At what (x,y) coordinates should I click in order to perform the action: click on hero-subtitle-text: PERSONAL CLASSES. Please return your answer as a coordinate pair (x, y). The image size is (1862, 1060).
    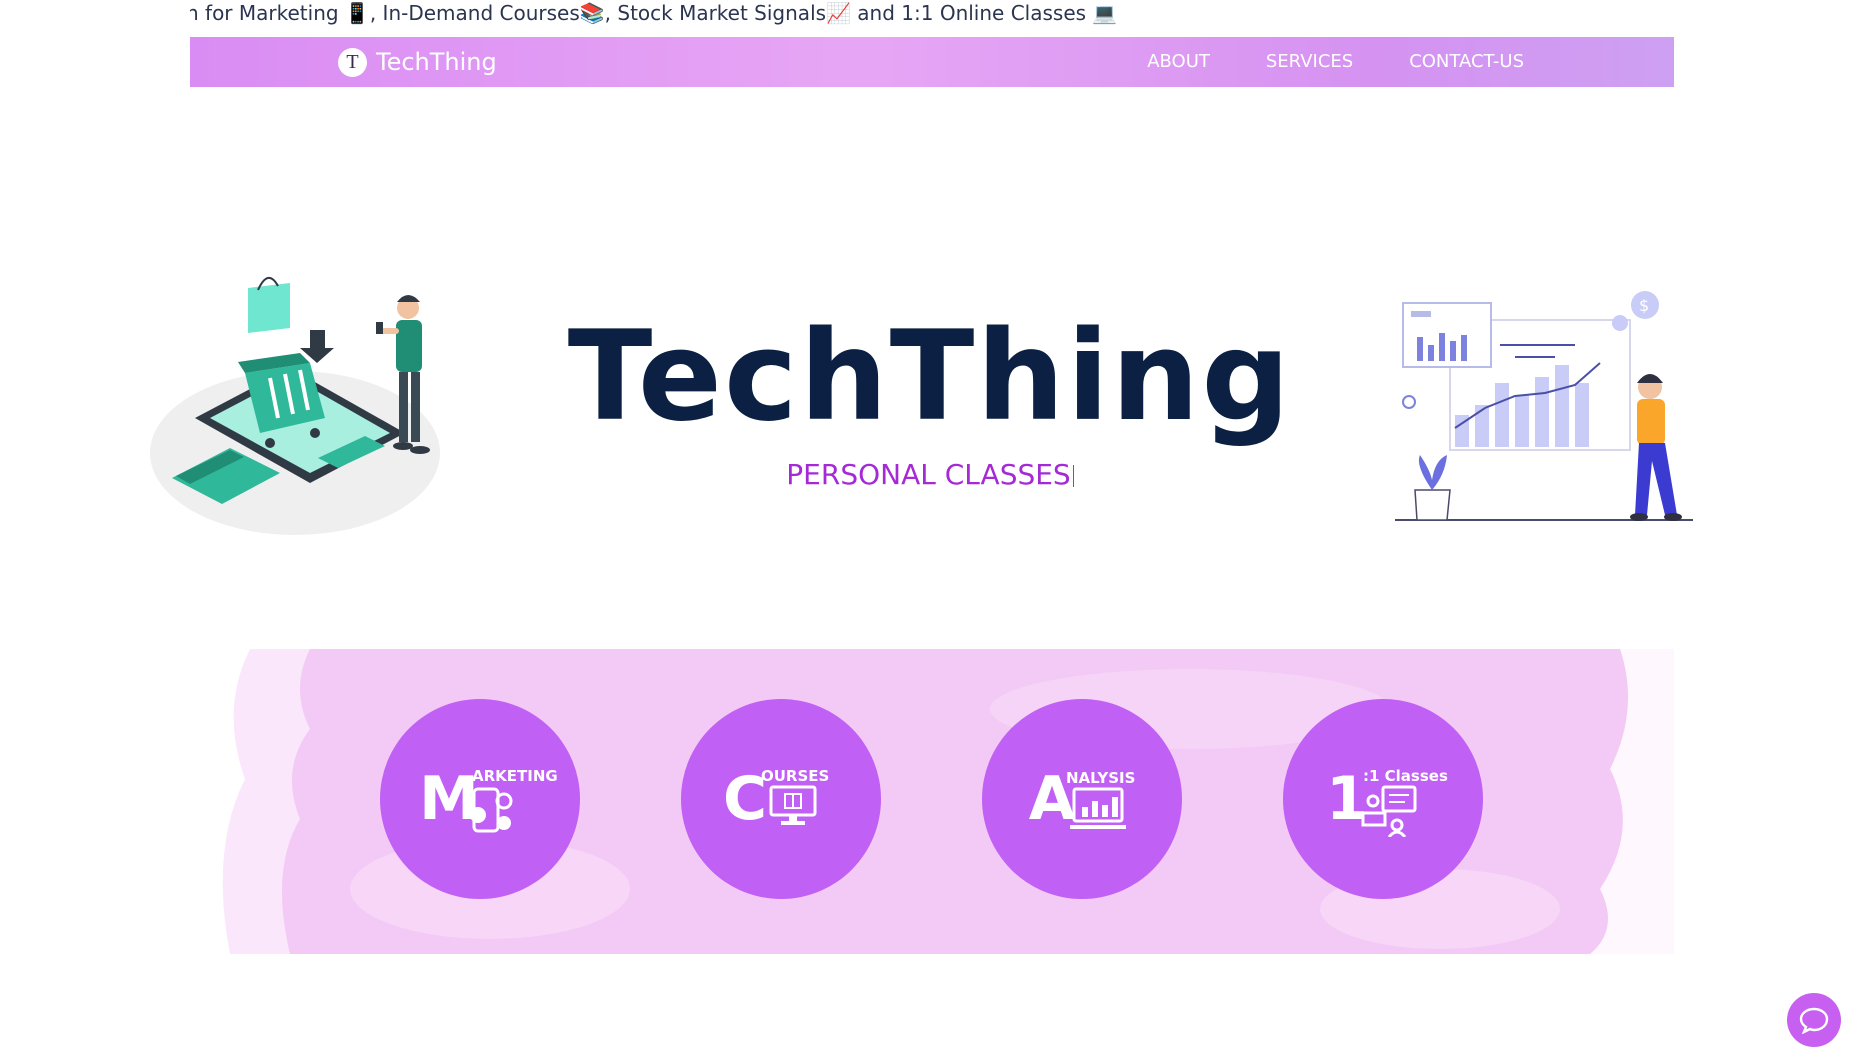
    Looking at the image, I should click on (928, 474).